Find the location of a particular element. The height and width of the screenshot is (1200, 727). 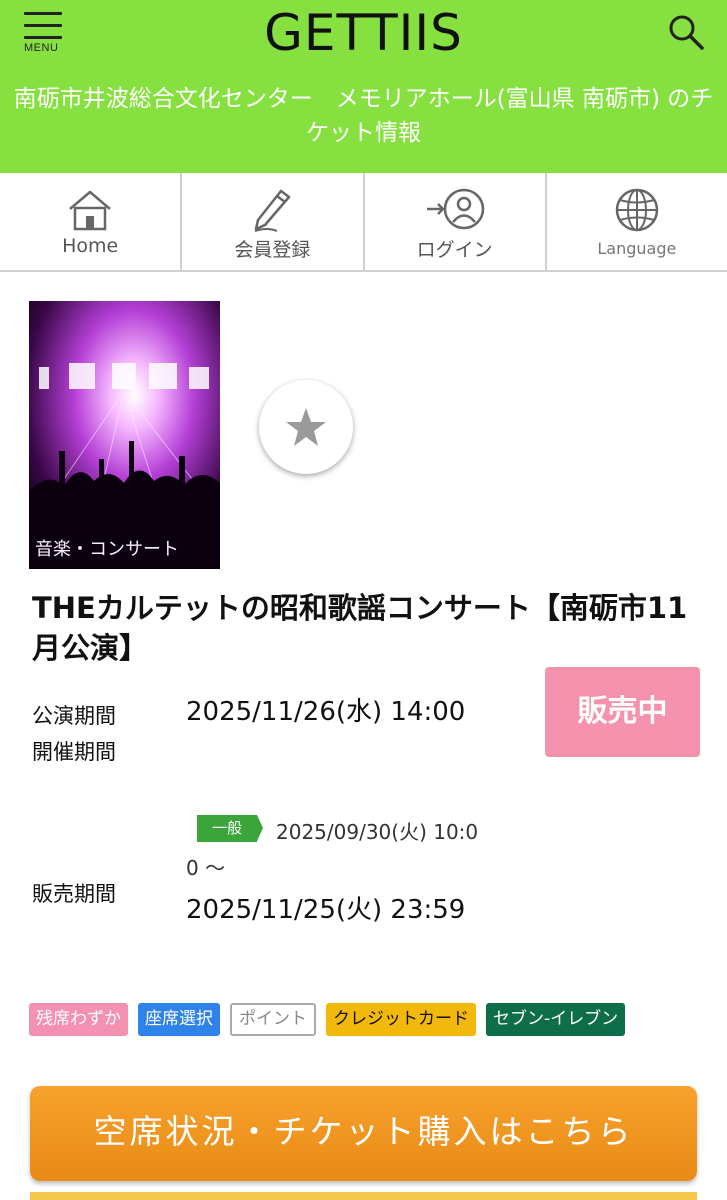

nav-register: 会員登録 is located at coordinates (273, 221).